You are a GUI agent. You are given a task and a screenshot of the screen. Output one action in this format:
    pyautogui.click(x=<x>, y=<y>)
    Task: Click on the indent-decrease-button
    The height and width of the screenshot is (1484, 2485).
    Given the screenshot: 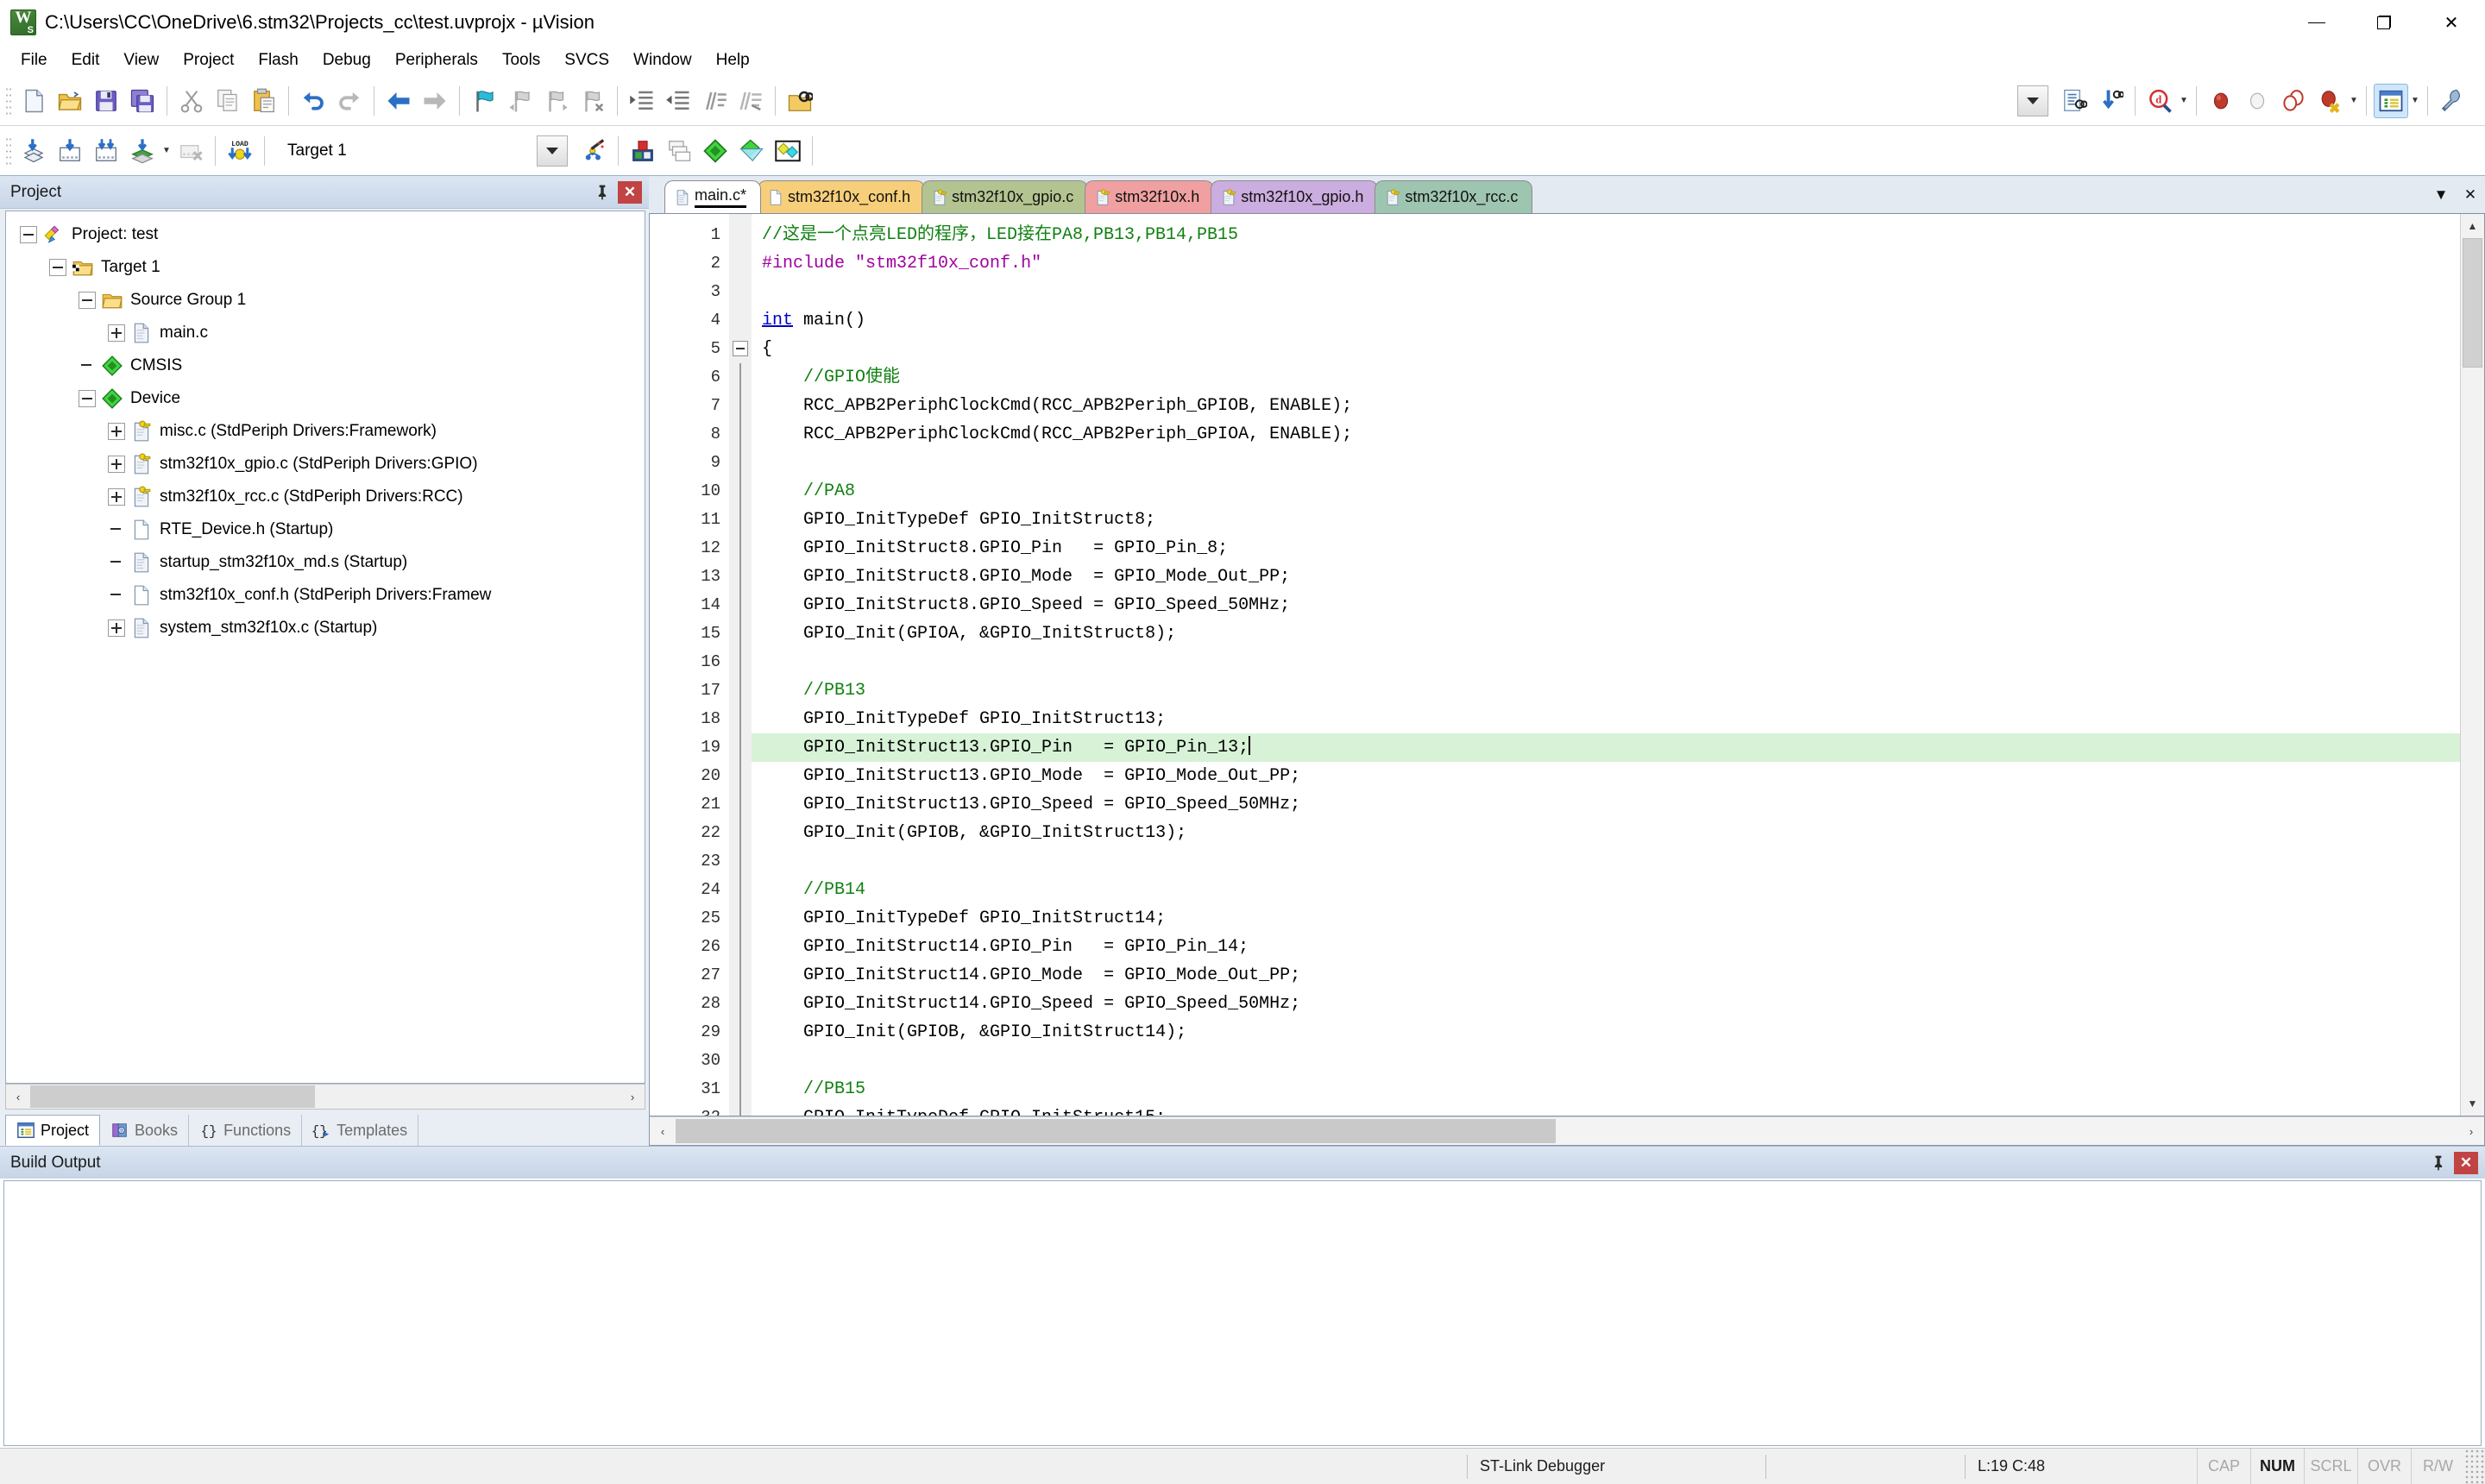 What is the action you would take?
    pyautogui.click(x=678, y=101)
    